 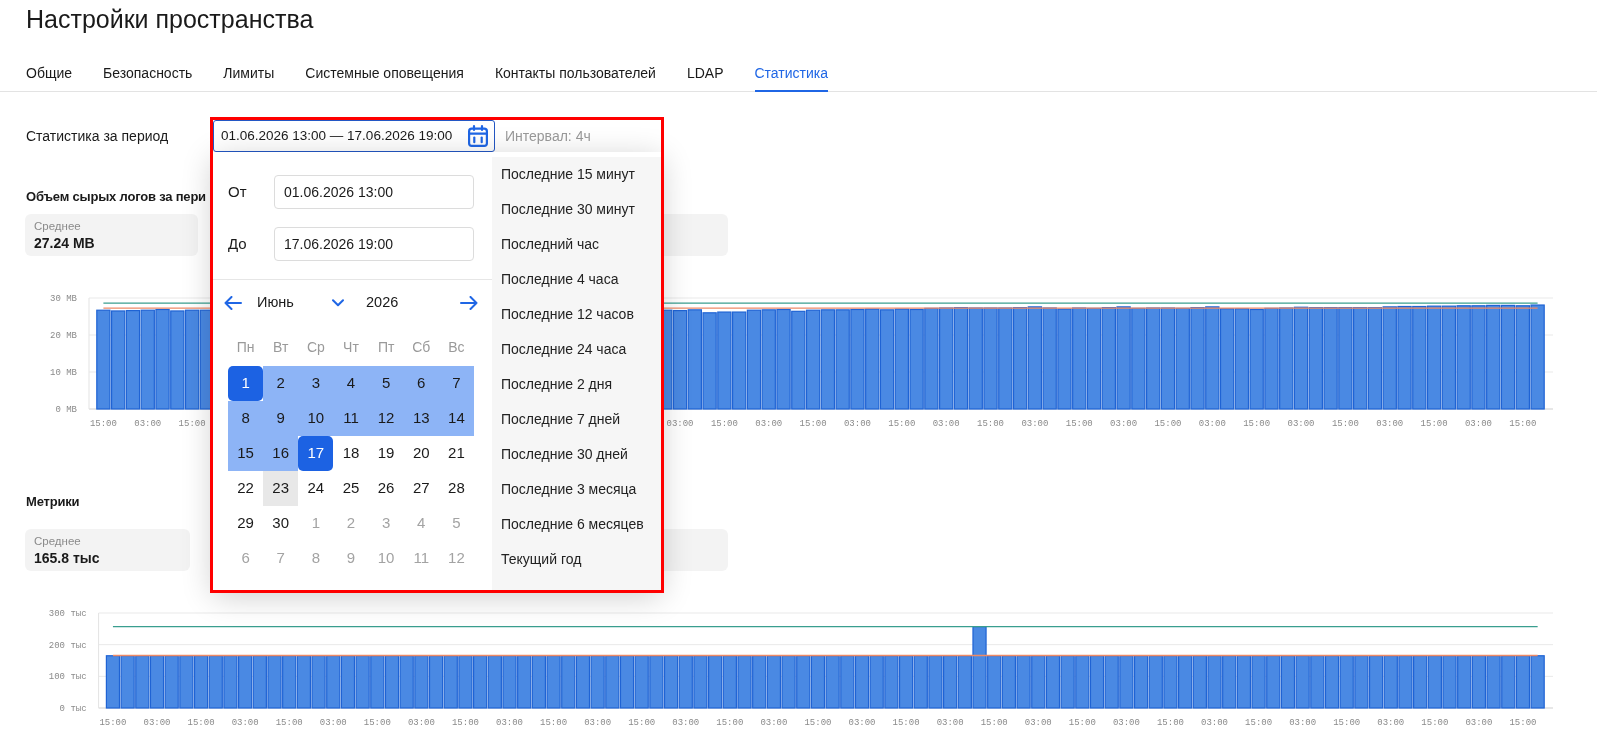 I want to click on preset-option: Последние 15 минут, so click(x=576, y=174).